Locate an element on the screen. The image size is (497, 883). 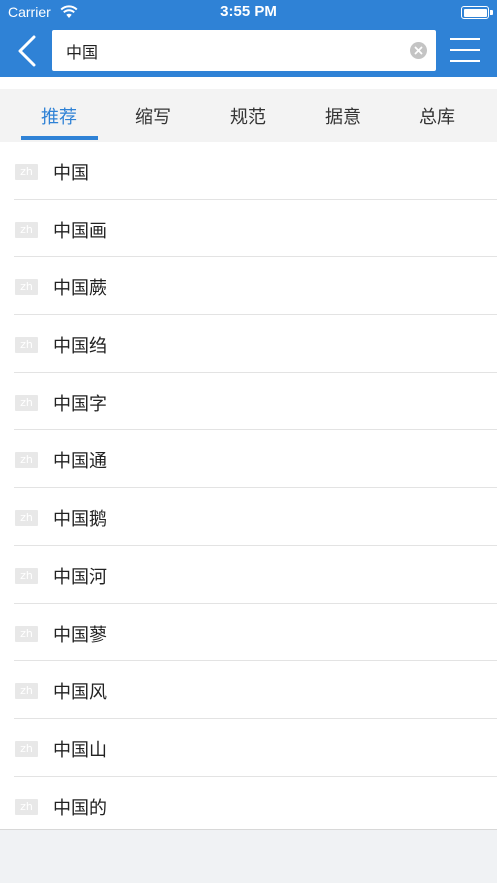
list-item-text: 中国河 is located at coordinates (80, 577).